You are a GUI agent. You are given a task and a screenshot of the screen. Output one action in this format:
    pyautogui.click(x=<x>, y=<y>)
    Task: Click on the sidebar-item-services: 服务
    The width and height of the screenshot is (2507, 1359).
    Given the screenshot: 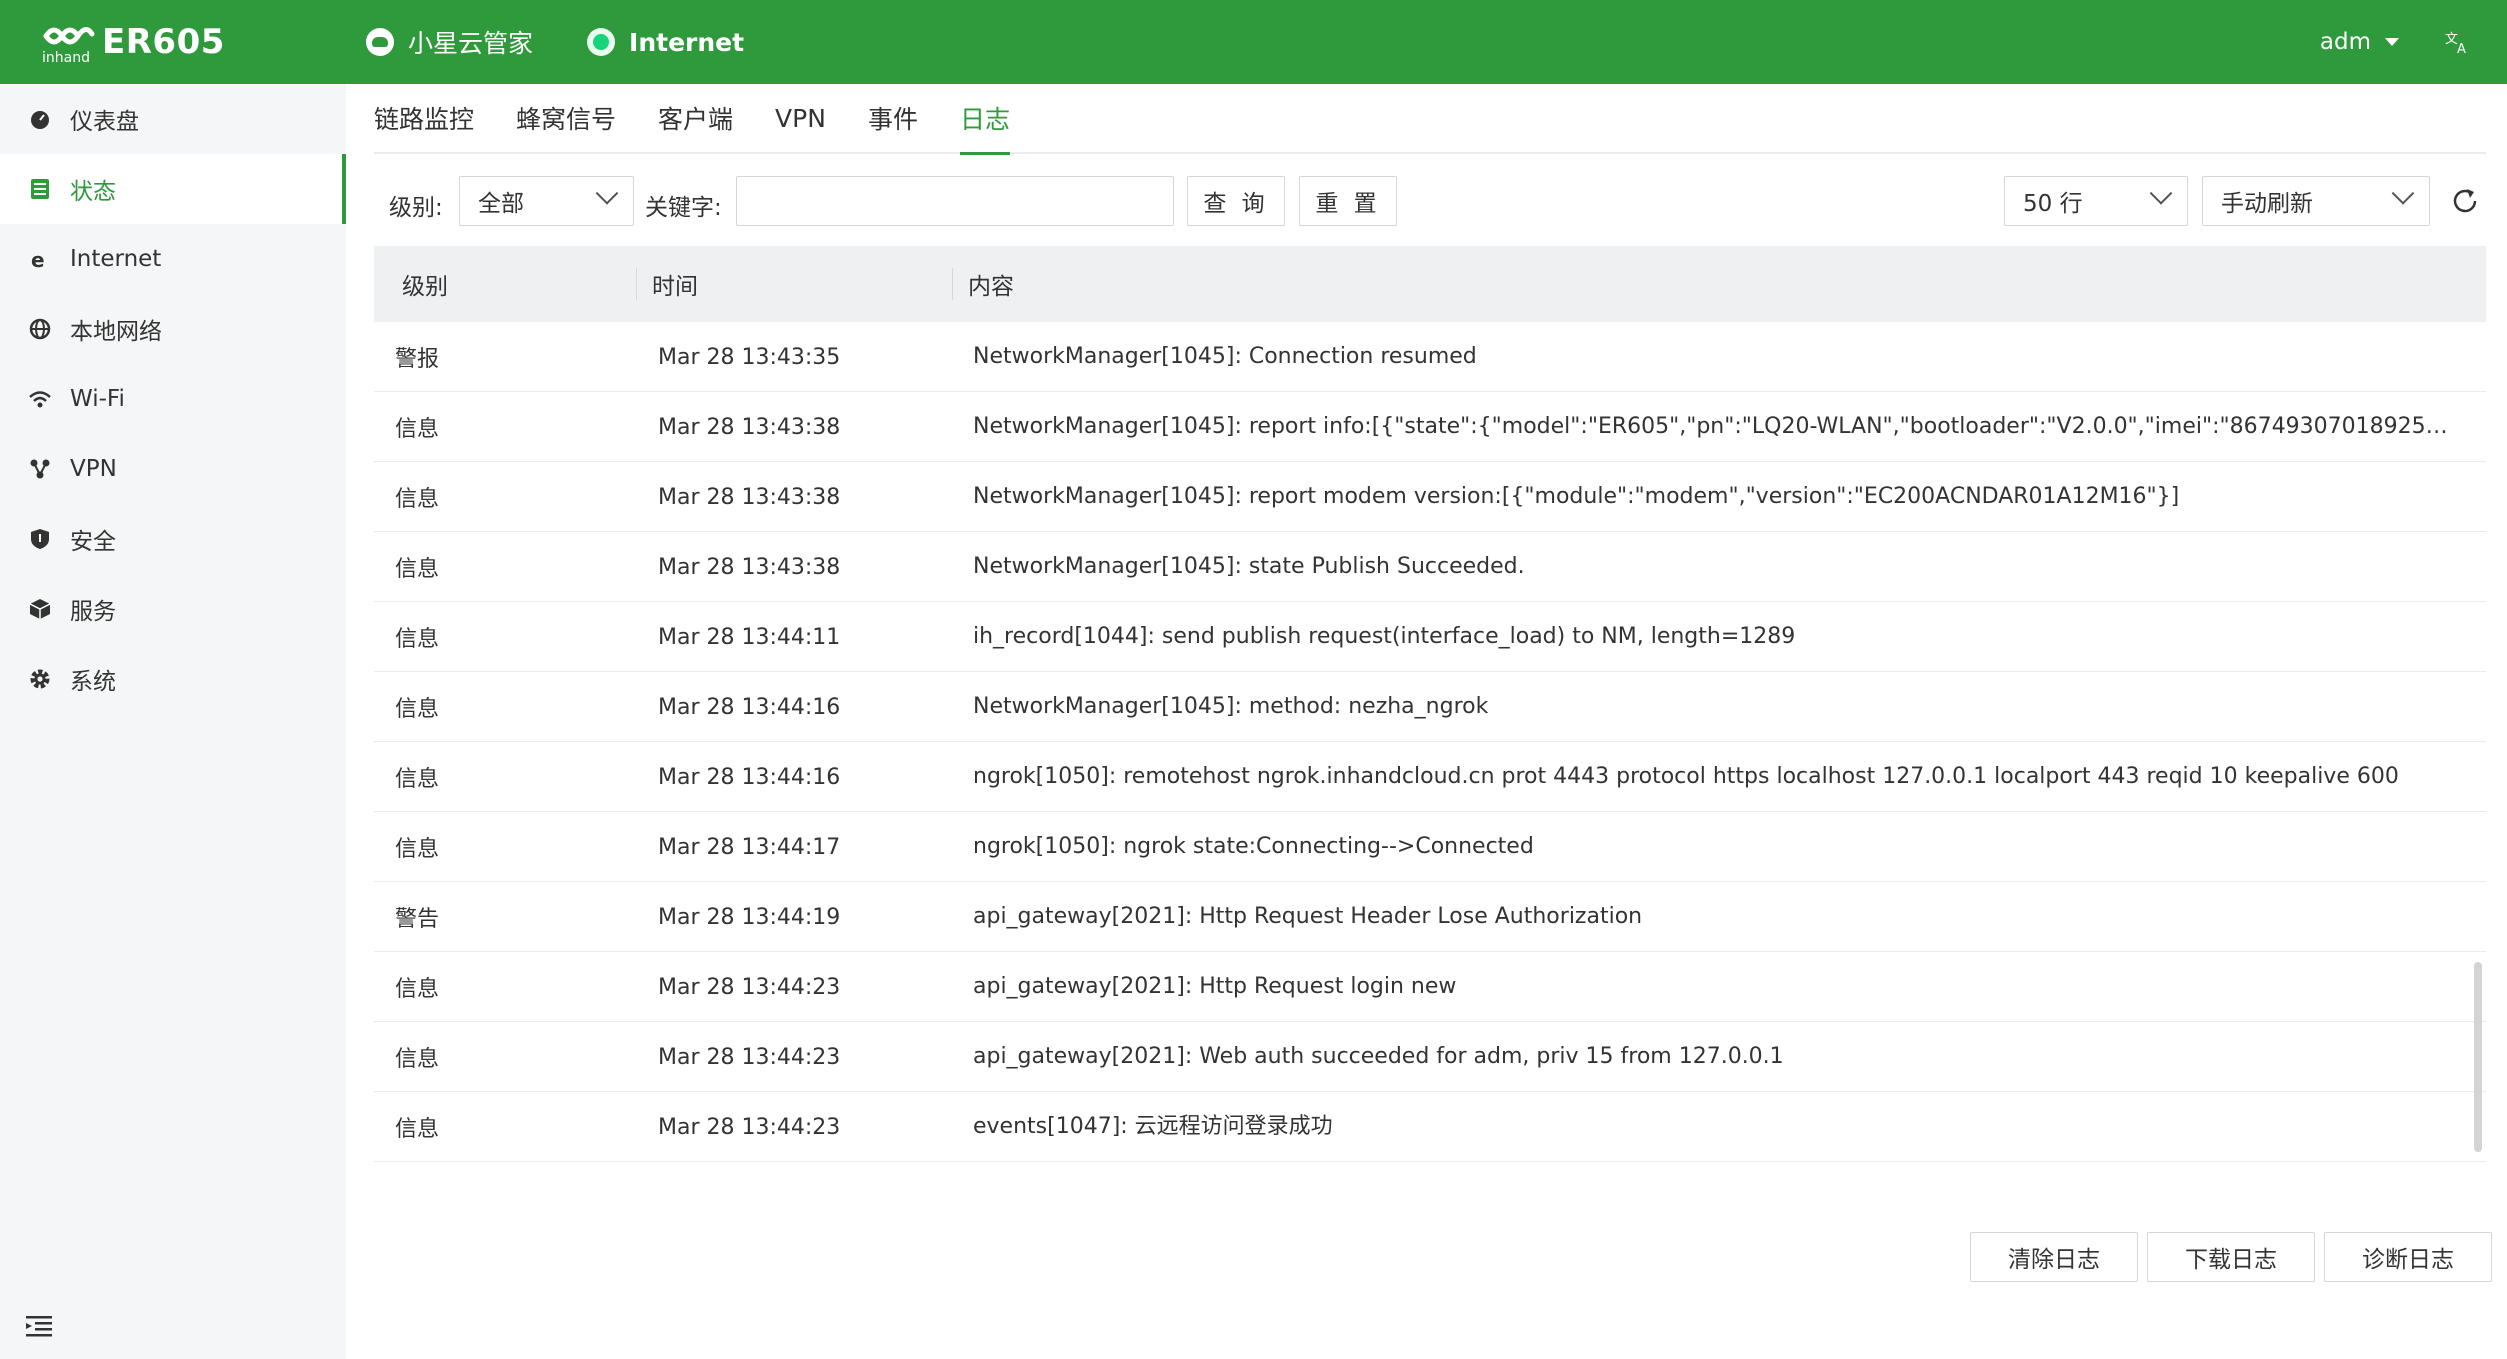 What is the action you would take?
    pyautogui.click(x=173, y=609)
    